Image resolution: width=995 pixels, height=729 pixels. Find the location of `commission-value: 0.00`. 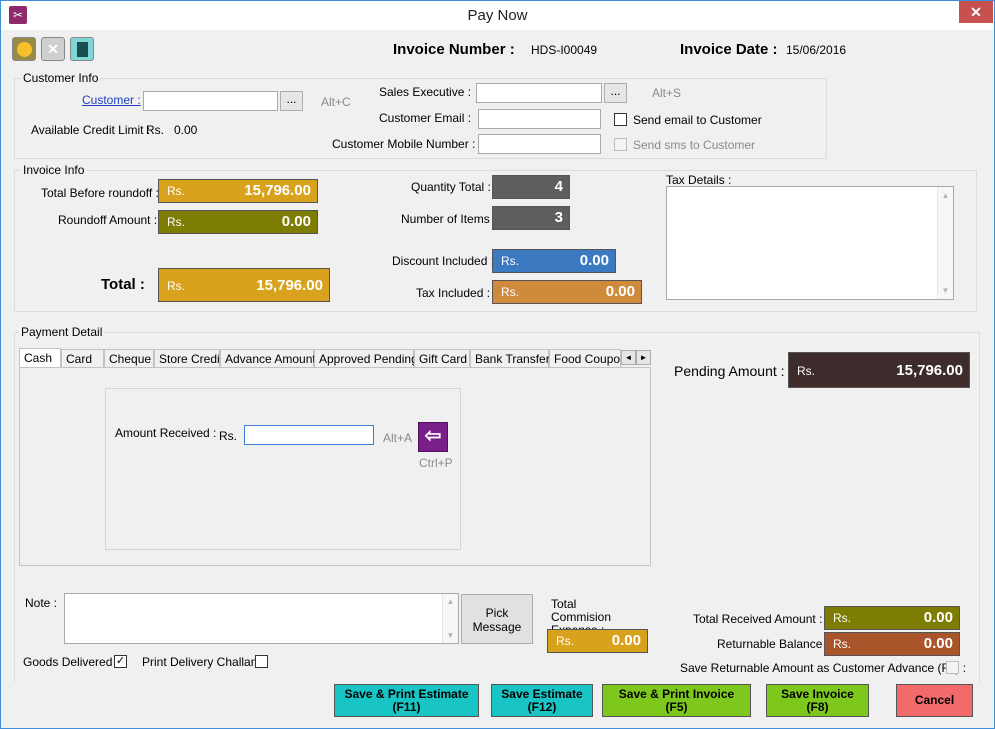

commission-value: 0.00 is located at coordinates (626, 640).